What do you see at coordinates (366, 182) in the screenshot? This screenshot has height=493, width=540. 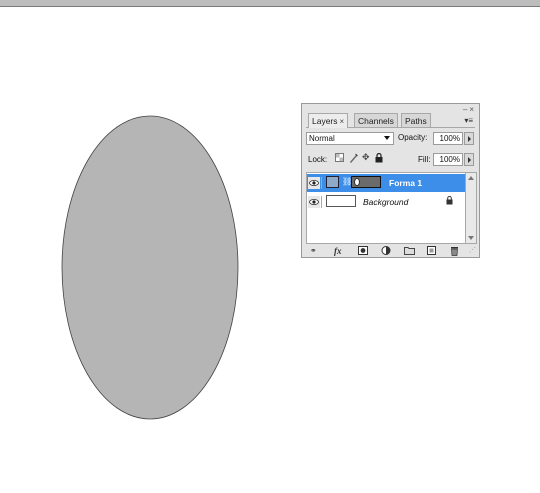 I see `vector-mask-thumbnail` at bounding box center [366, 182].